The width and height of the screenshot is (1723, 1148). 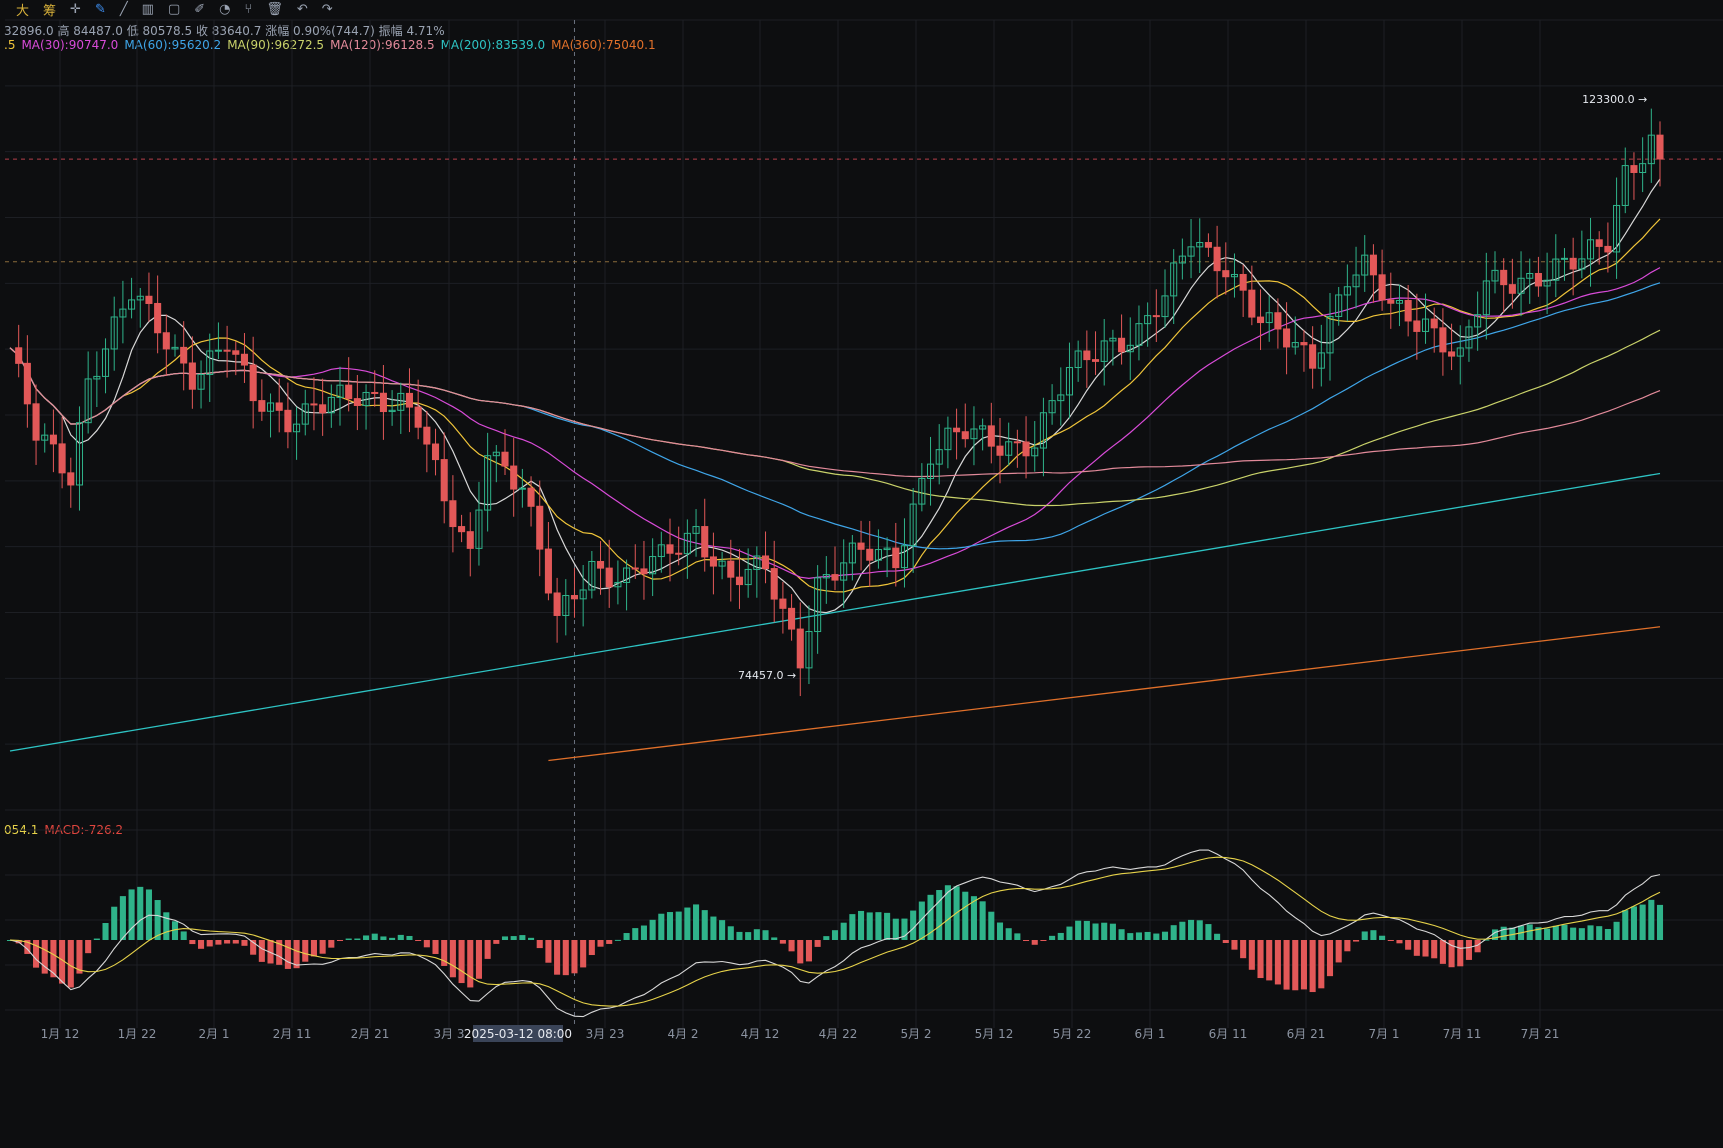 What do you see at coordinates (1104, 694) in the screenshot?
I see `ma-line` at bounding box center [1104, 694].